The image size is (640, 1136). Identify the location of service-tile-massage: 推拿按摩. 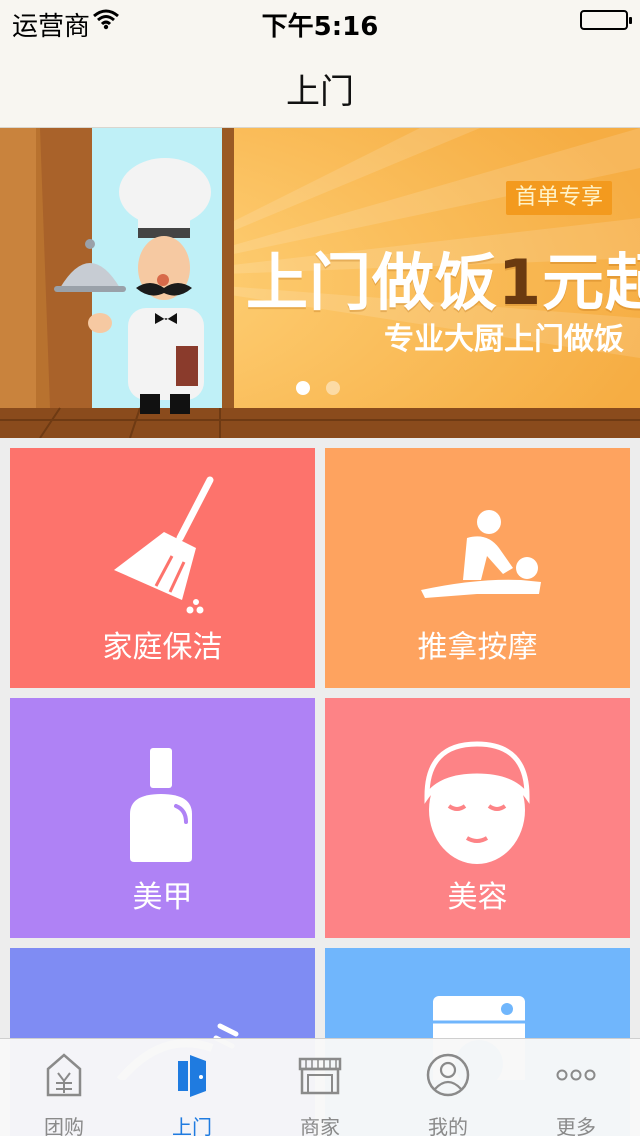
(477, 568).